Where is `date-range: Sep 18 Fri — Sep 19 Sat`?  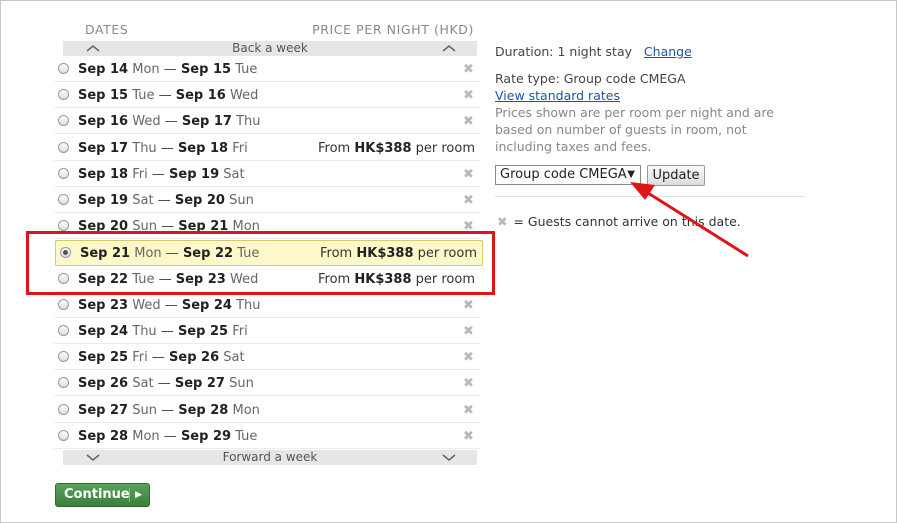 date-range: Sep 18 Fri — Sep 19 Sat is located at coordinates (161, 174).